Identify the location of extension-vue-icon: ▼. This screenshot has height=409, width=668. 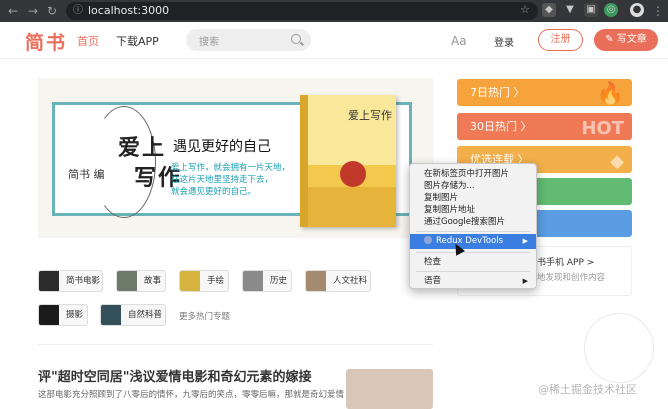
(570, 10).